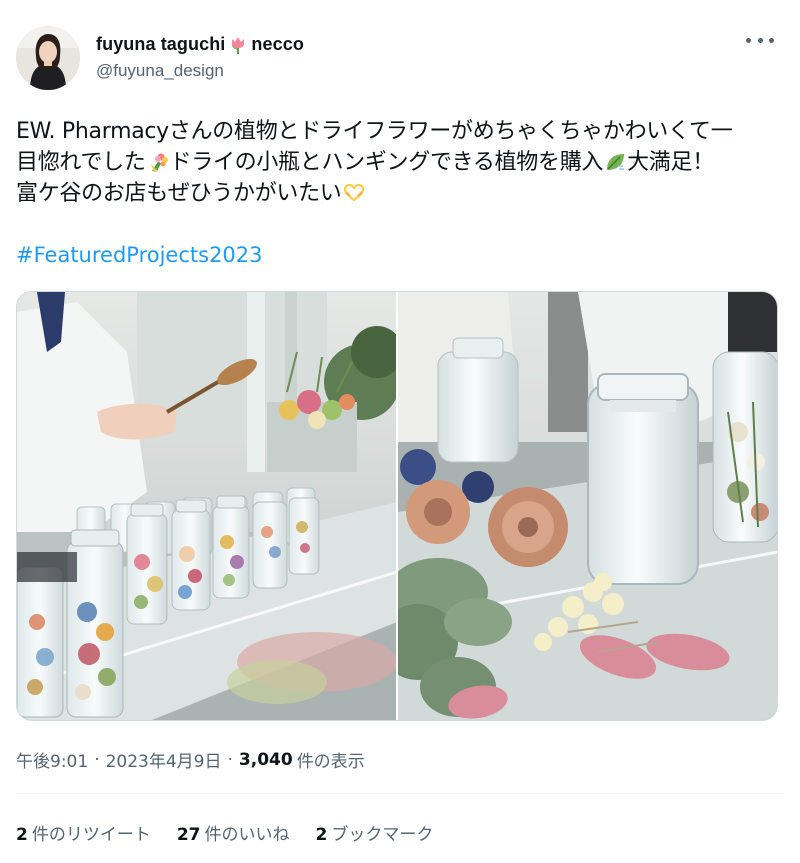  I want to click on bookmarks-label: ブックマーク, so click(382, 835).